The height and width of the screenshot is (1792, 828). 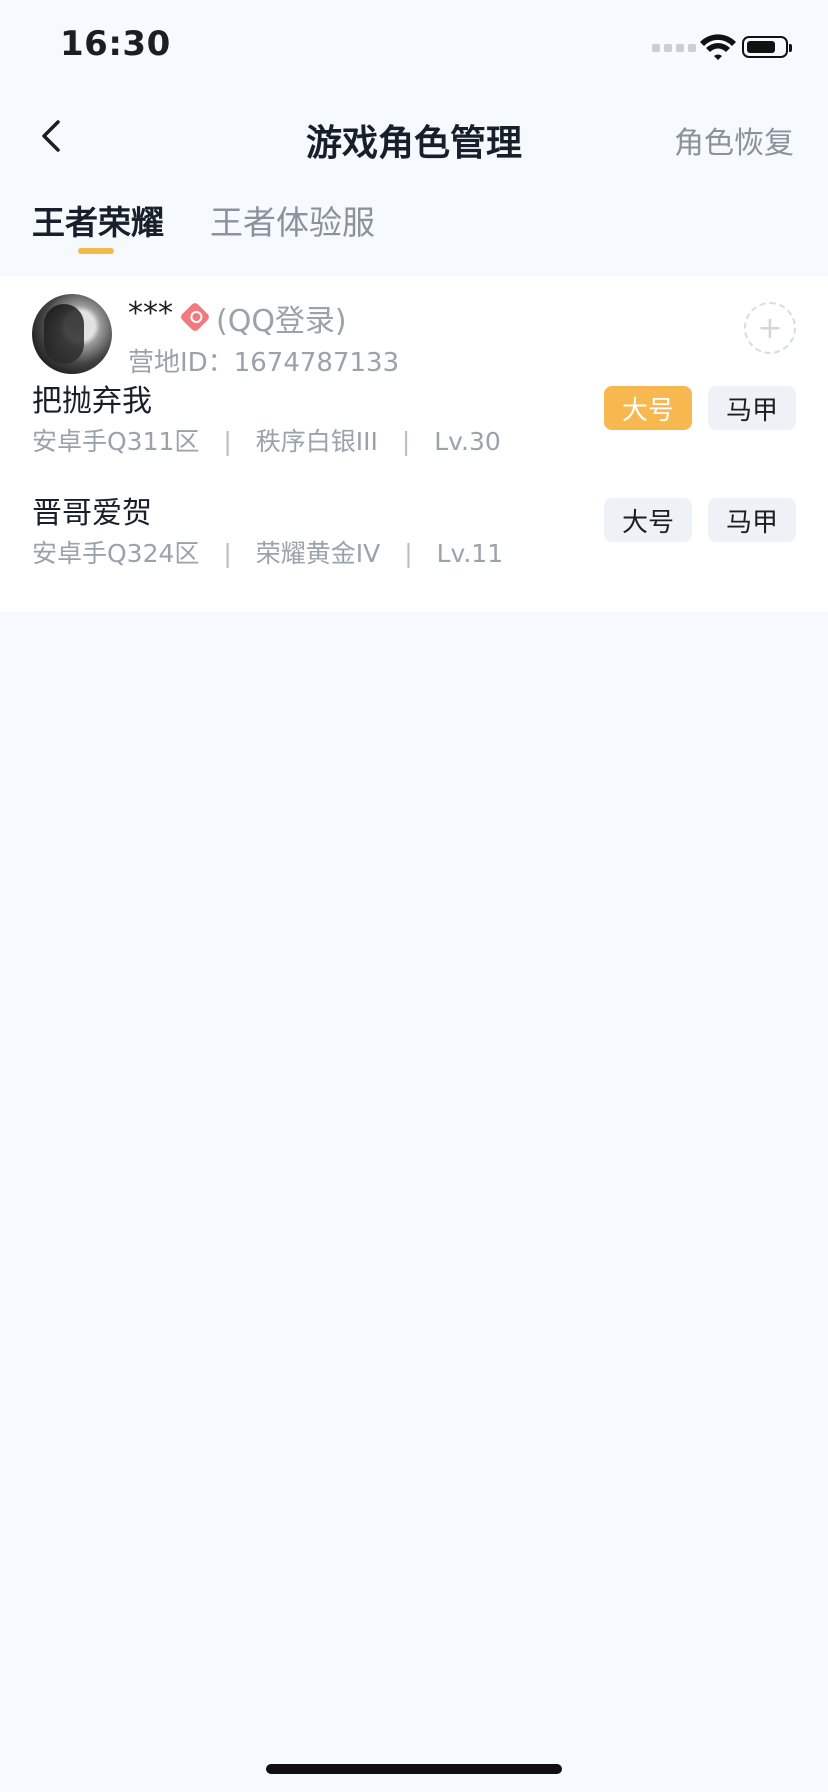 What do you see at coordinates (414, 48) in the screenshot?
I see `status-bar: 16:30` at bounding box center [414, 48].